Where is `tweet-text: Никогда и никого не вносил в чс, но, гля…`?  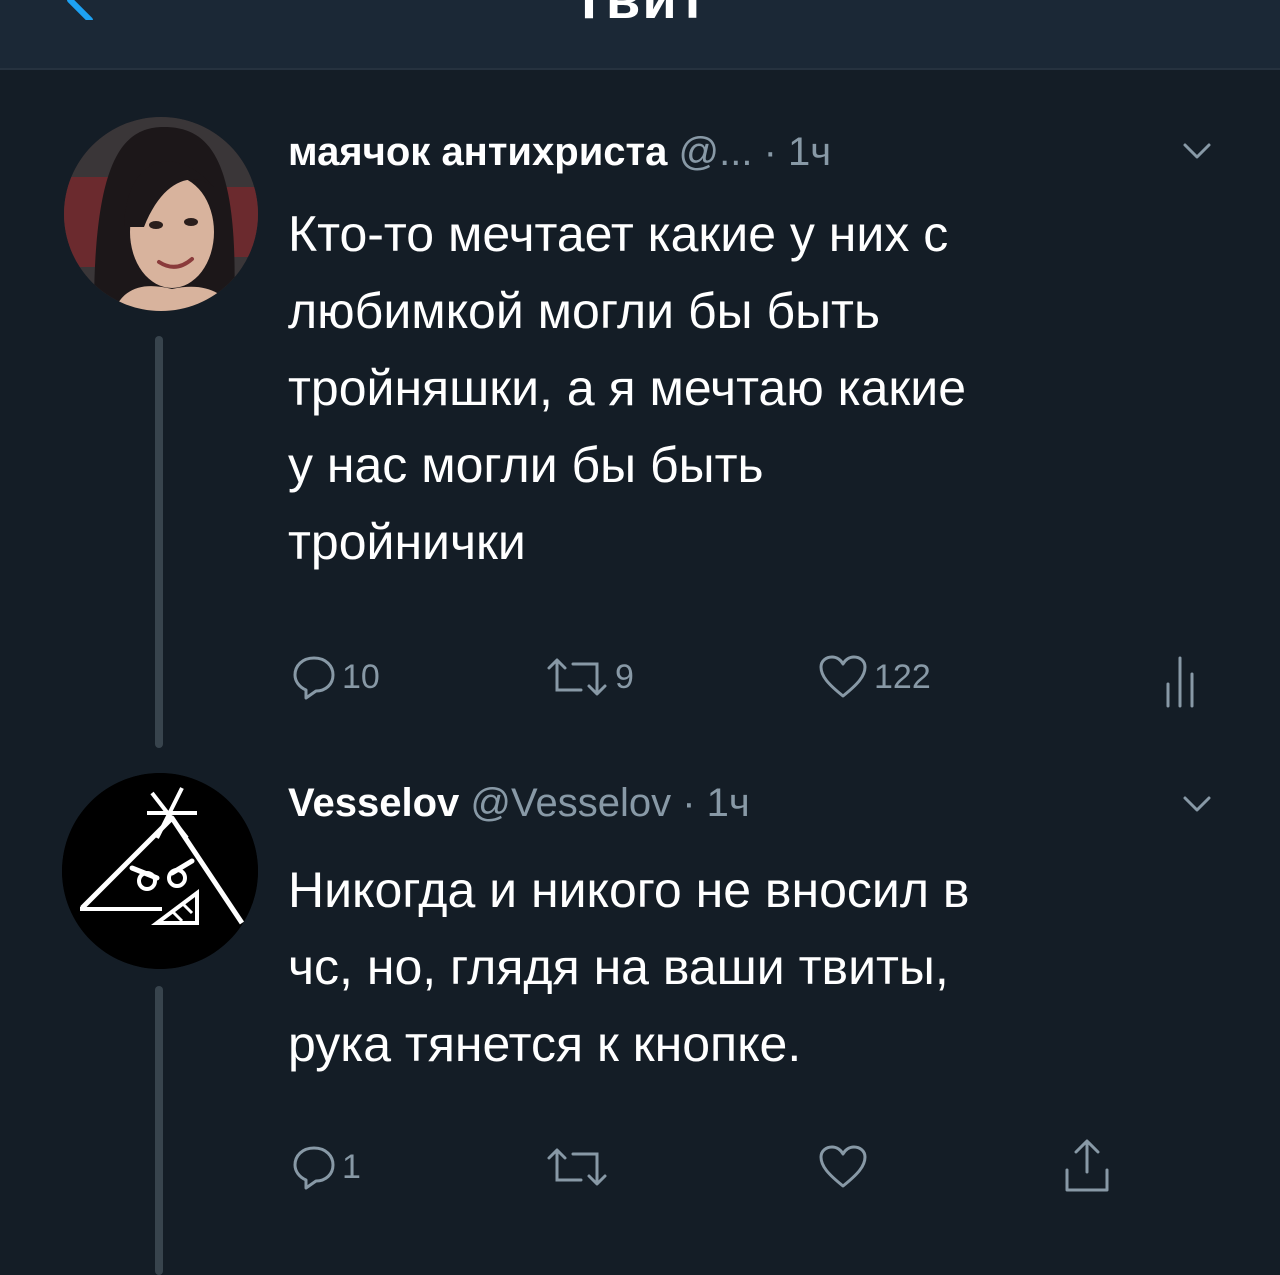
tweet-text: Никогда и никого не вносил в чс, но, гля… is located at coordinates (629, 967).